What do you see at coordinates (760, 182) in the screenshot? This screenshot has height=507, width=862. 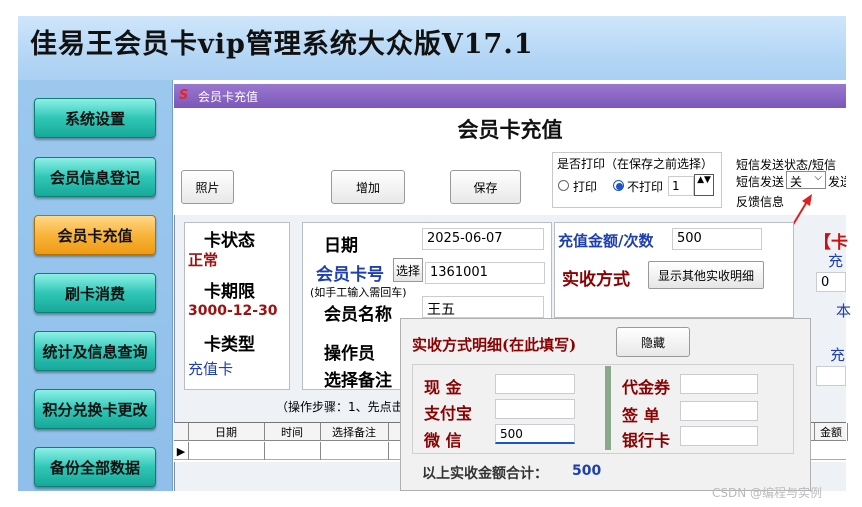 I see `sms-send-label: 短信发送` at bounding box center [760, 182].